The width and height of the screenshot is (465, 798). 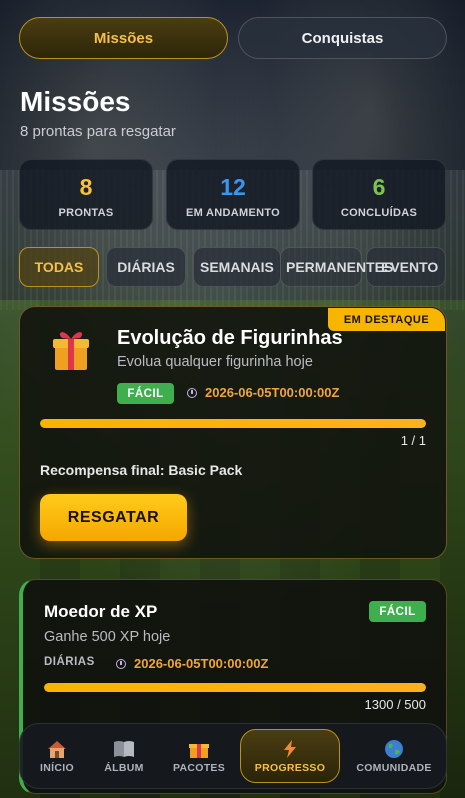 What do you see at coordinates (86, 213) in the screenshot?
I see `stat-label: PRONTAS` at bounding box center [86, 213].